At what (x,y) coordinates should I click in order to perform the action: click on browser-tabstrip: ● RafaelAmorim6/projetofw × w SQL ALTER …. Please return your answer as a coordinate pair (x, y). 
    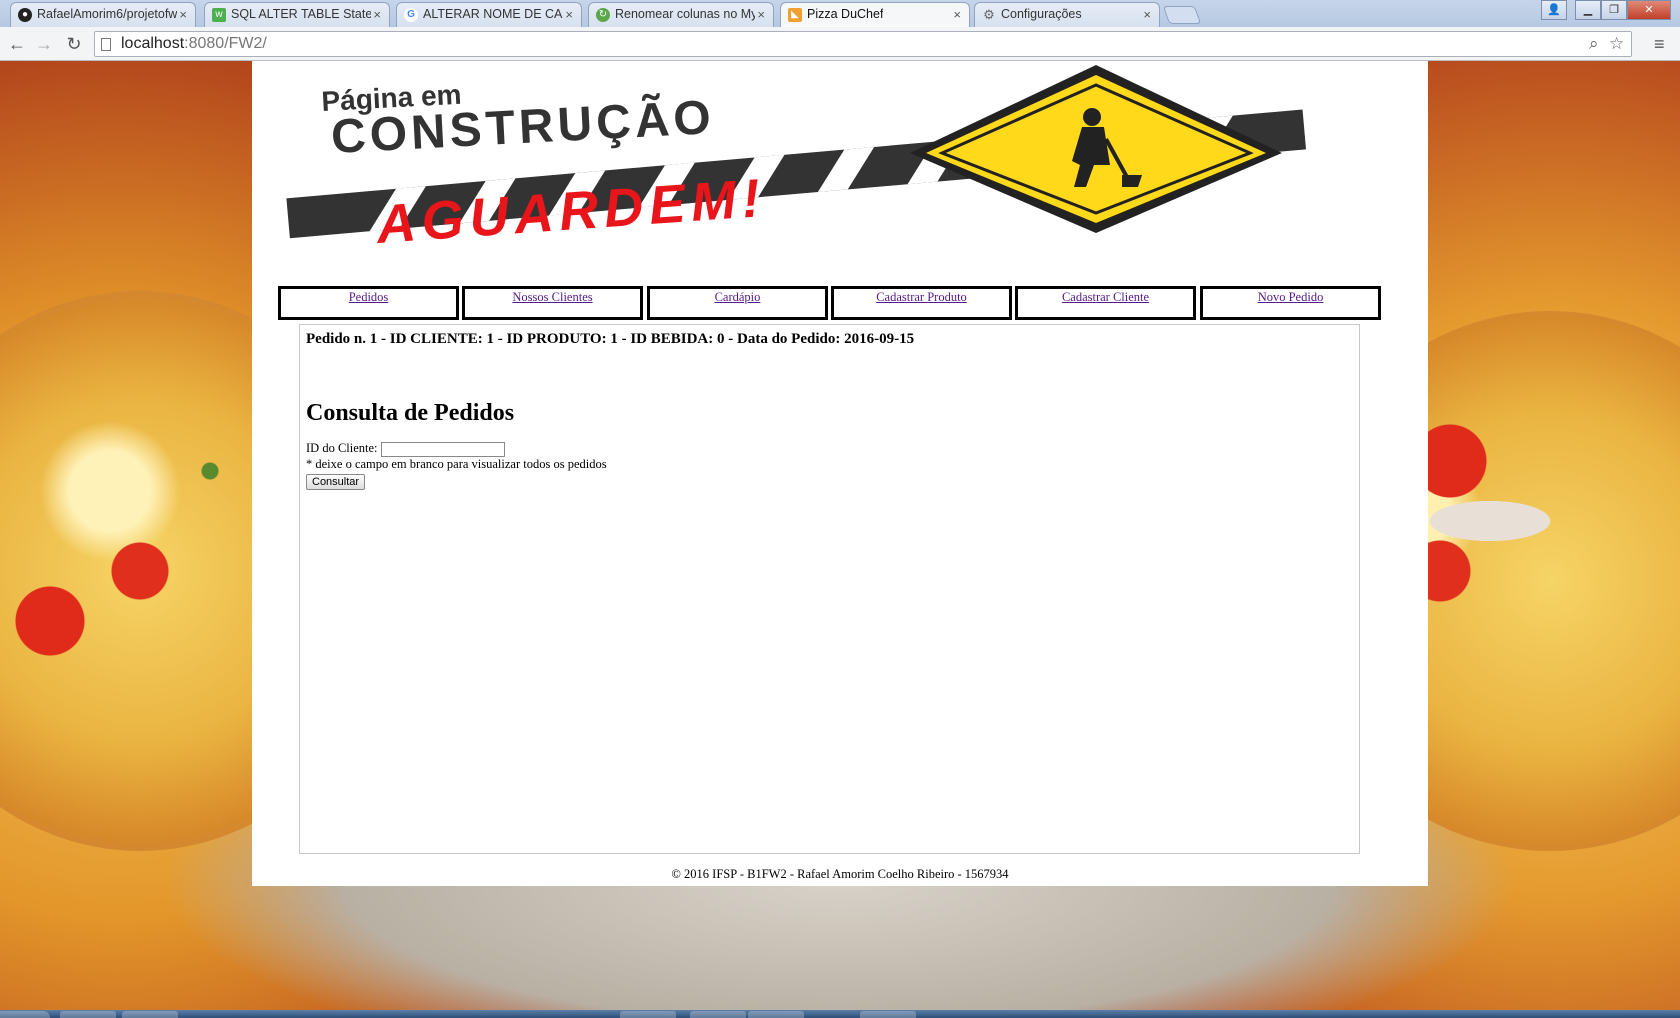
    Looking at the image, I should click on (840, 13).